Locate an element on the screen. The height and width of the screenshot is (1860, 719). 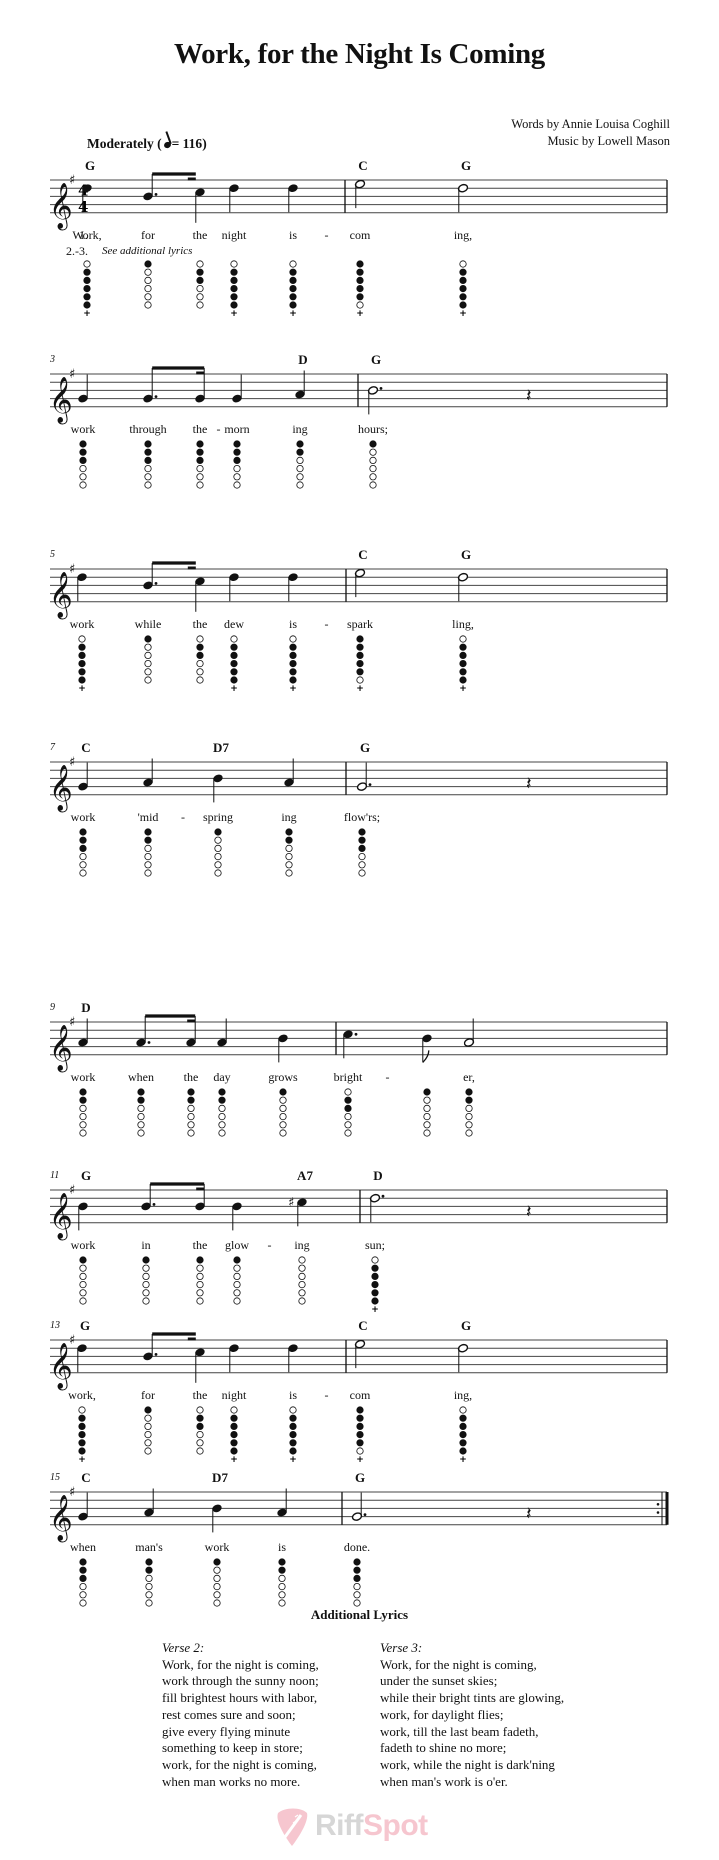
lyric-syllable: is is located at coordinates (293, 1395).